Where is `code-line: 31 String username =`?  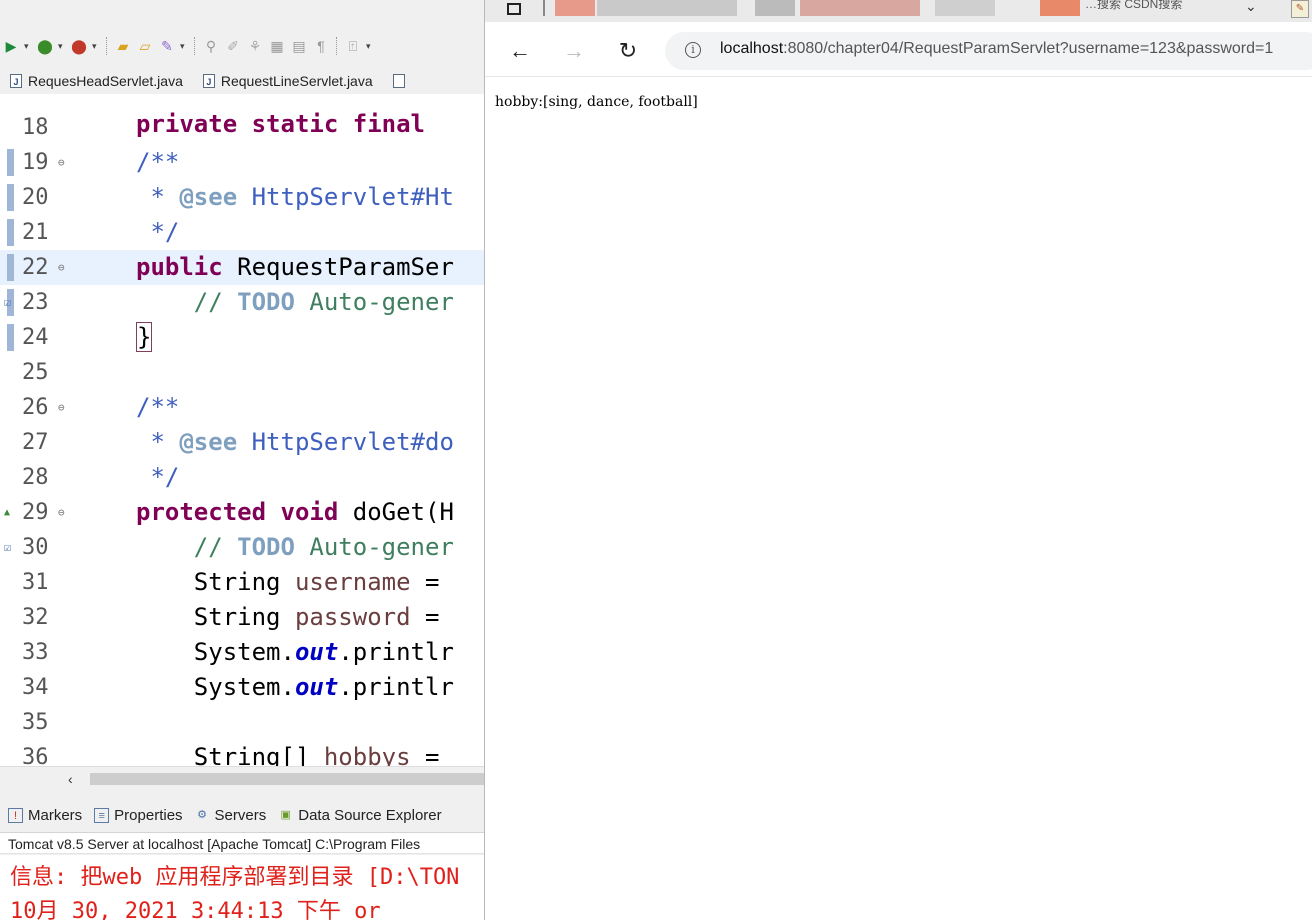
code-line: 31 String username = is located at coordinates (243, 582).